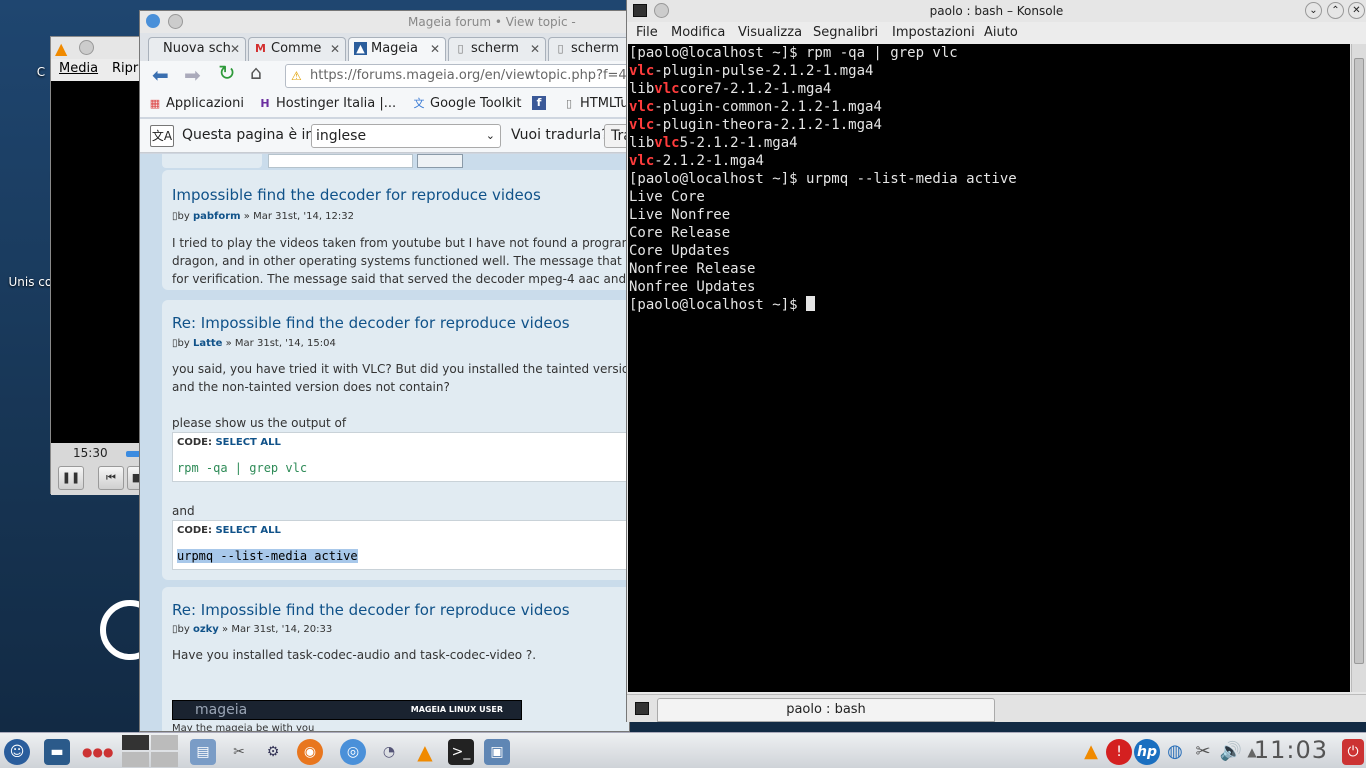  What do you see at coordinates (770, 32) in the screenshot?
I see `menu-visualizza: Visualizza` at bounding box center [770, 32].